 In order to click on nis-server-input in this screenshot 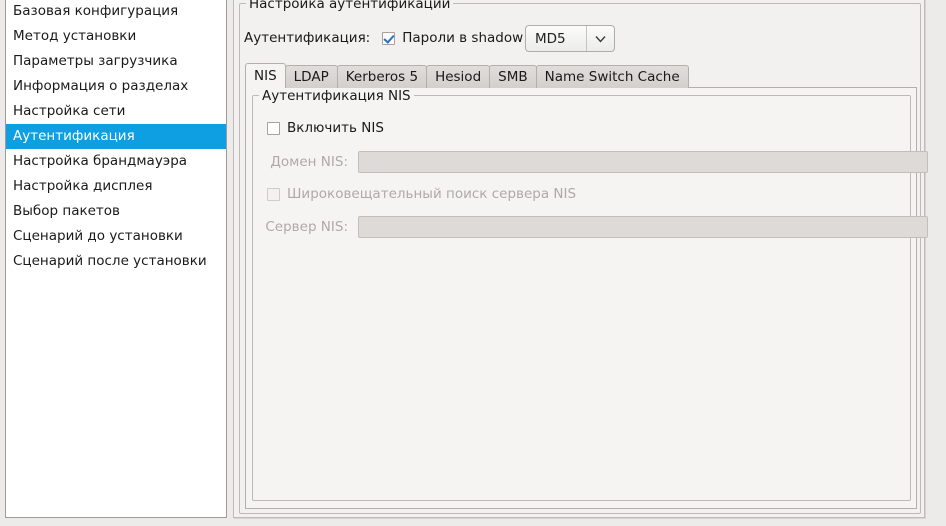, I will do `click(643, 227)`.